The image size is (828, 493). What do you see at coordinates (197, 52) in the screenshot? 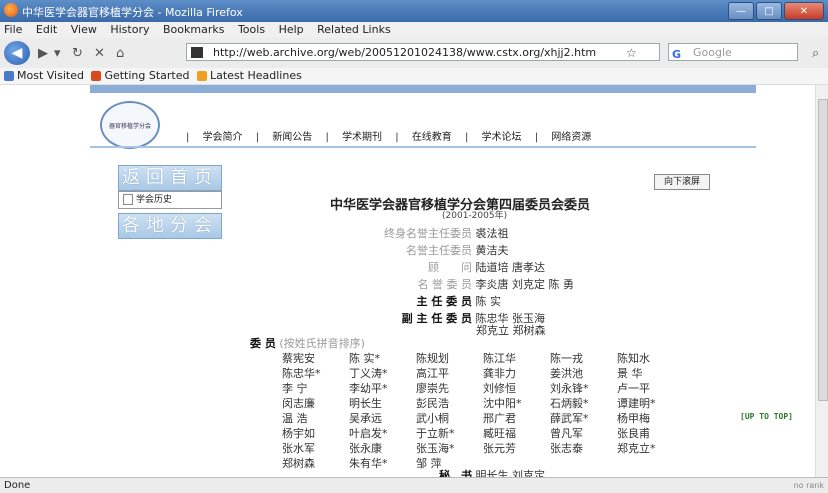
I see `site-favicon-icon` at bounding box center [197, 52].